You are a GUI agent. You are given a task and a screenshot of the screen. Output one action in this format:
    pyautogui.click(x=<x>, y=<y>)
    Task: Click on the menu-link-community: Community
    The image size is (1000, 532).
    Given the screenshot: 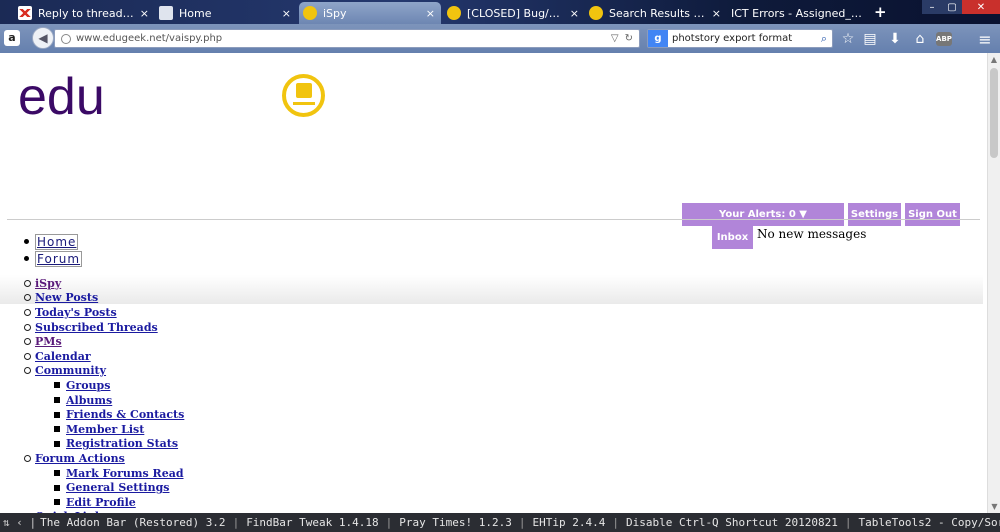 What is the action you would take?
    pyautogui.click(x=70, y=370)
    